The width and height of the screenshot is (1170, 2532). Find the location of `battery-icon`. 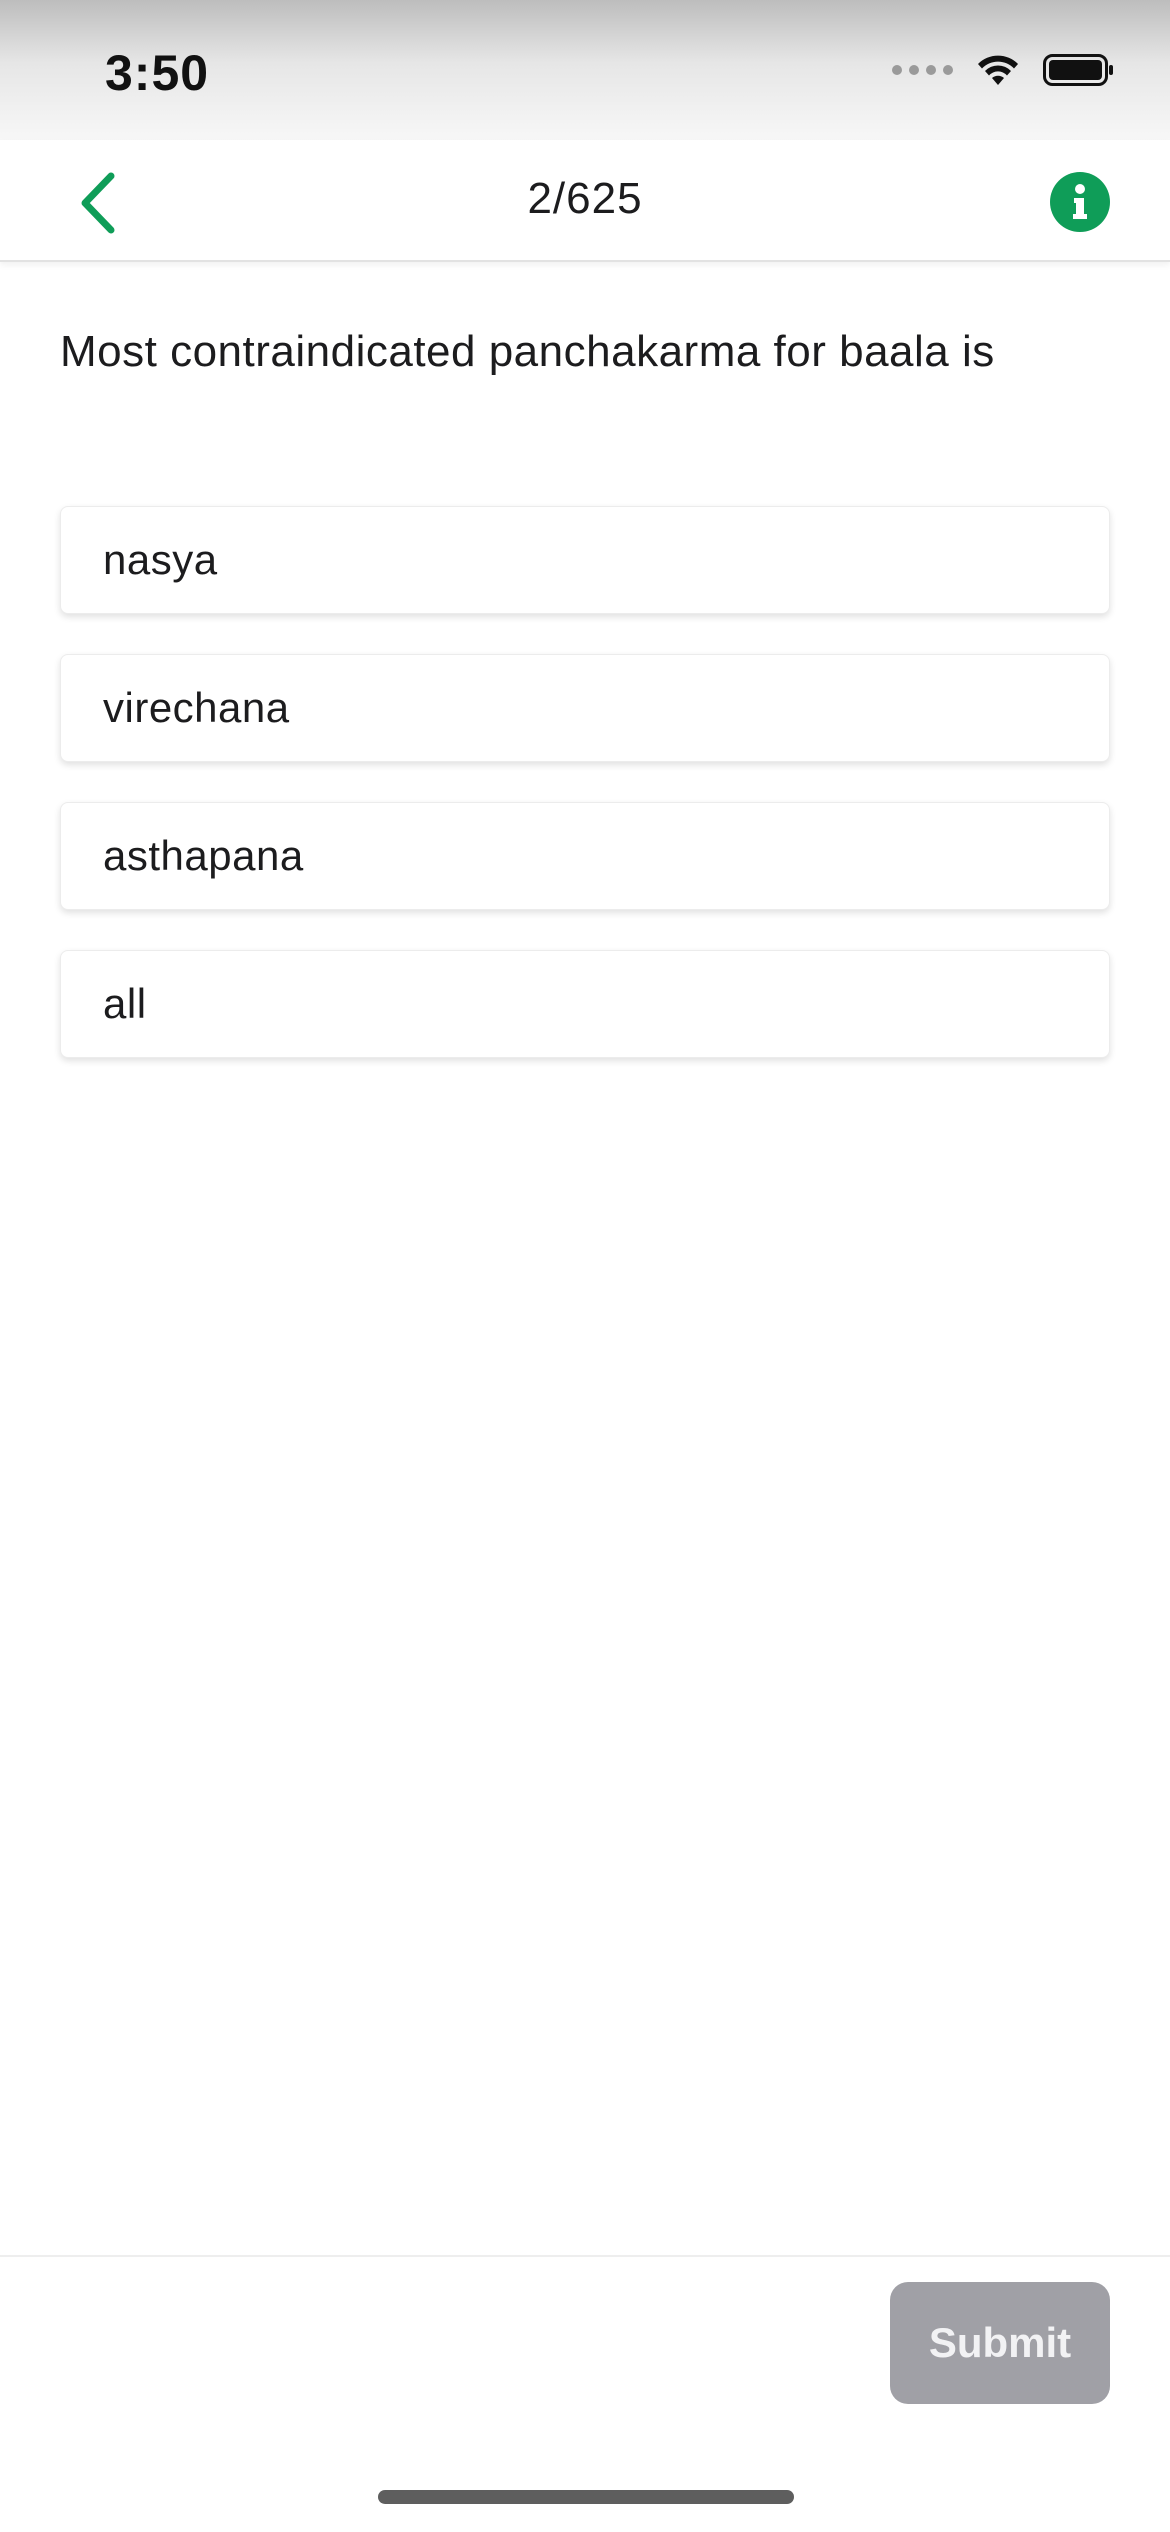

battery-icon is located at coordinates (1078, 70).